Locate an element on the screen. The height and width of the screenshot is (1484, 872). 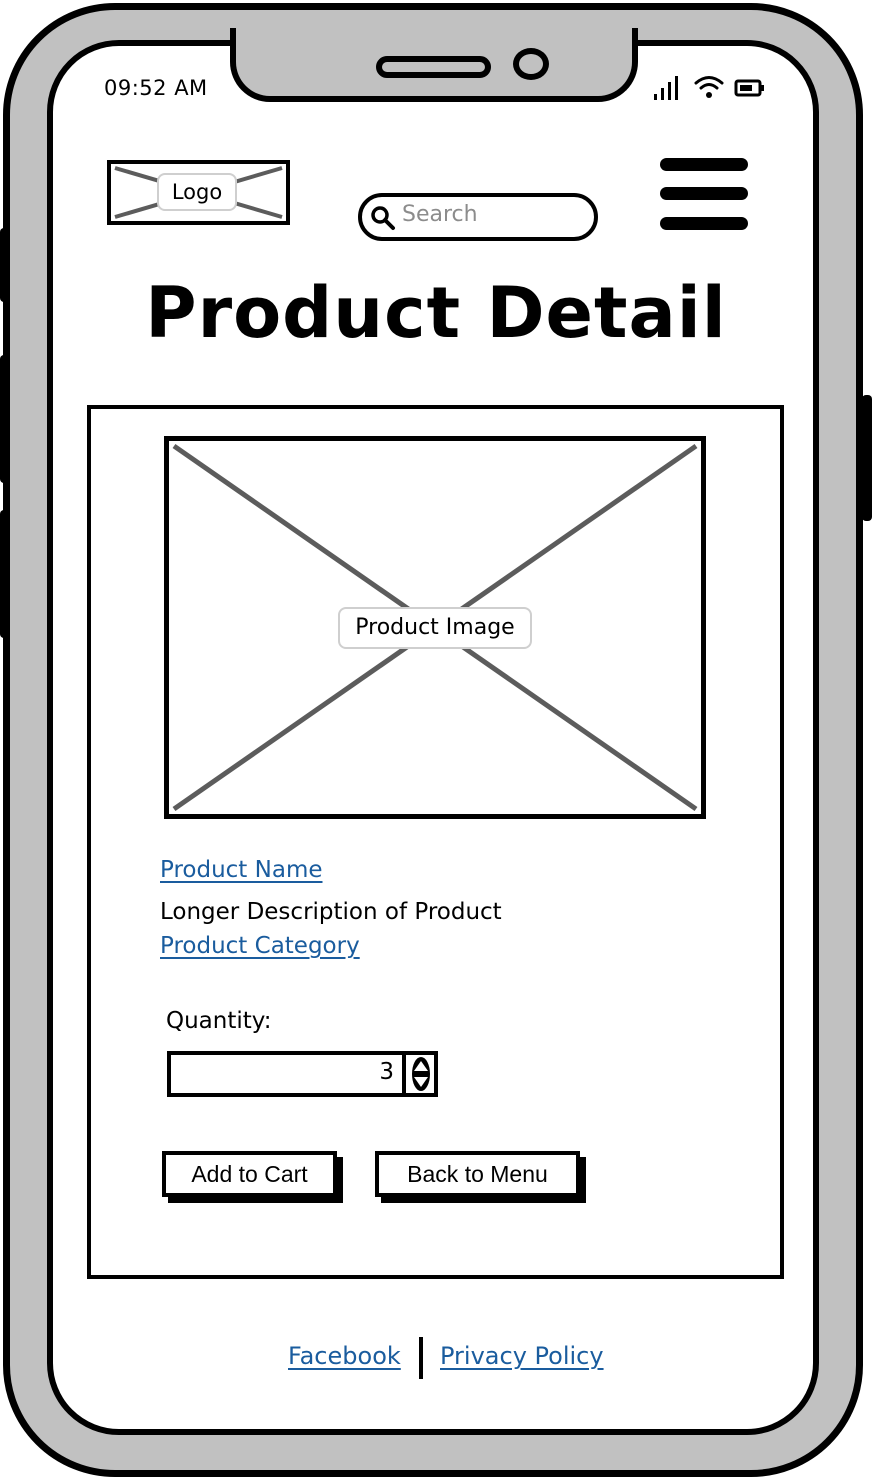
stepper-arrows-icon is located at coordinates (421, 1074).